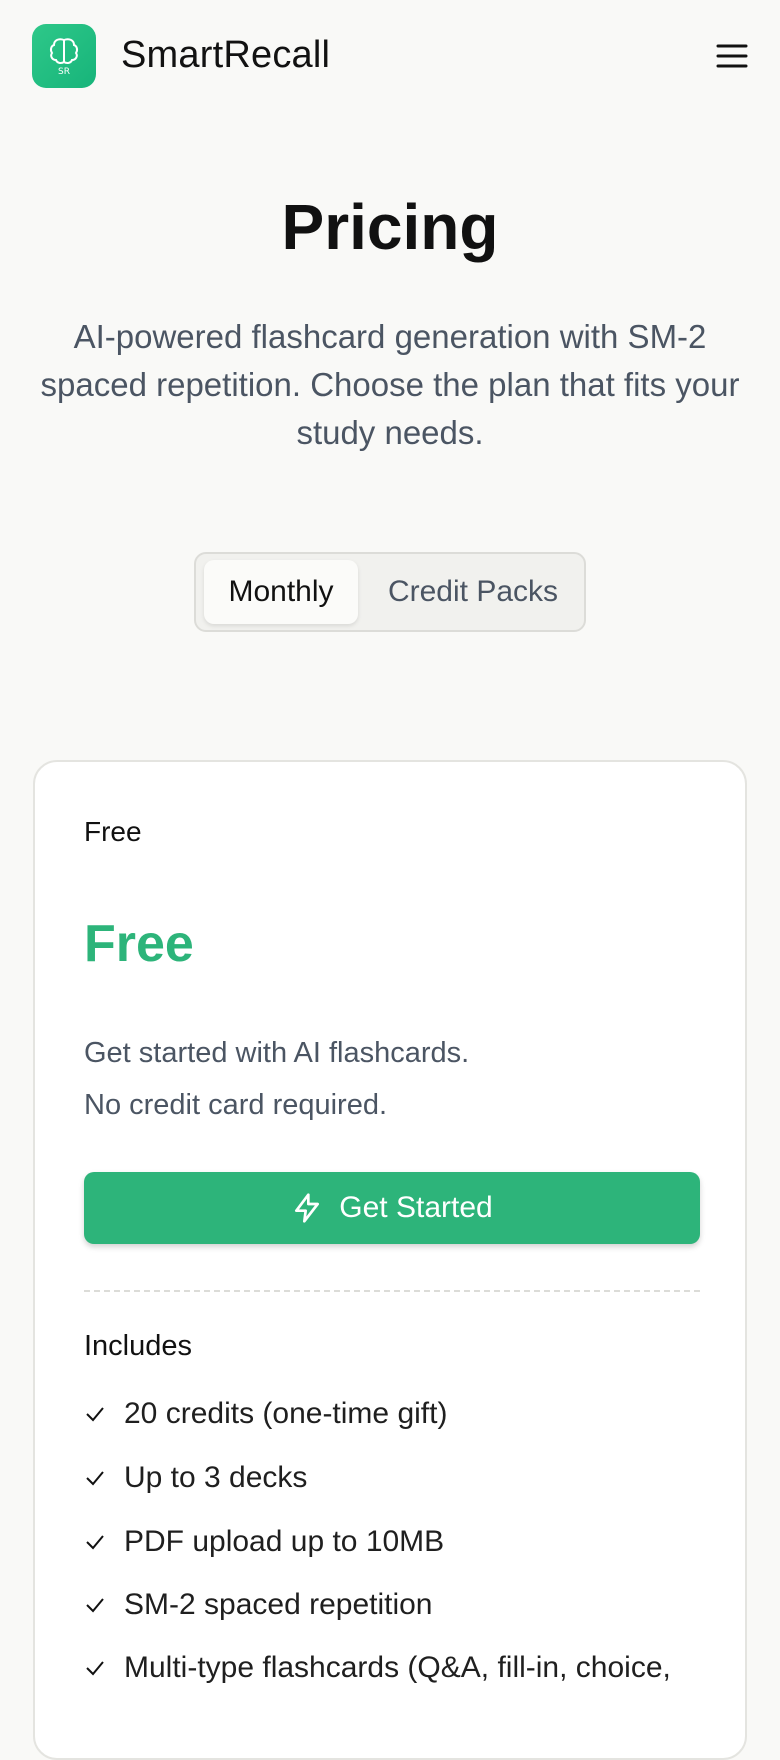  Describe the element at coordinates (278, 1604) in the screenshot. I see `feature-label: SM-2 spaced repetition` at that location.